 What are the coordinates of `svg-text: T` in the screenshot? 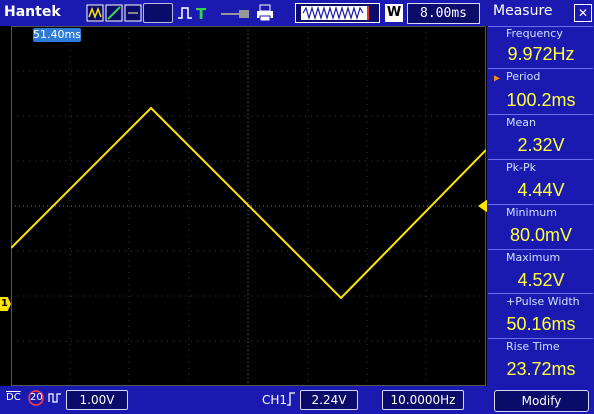 It's located at (201, 13).